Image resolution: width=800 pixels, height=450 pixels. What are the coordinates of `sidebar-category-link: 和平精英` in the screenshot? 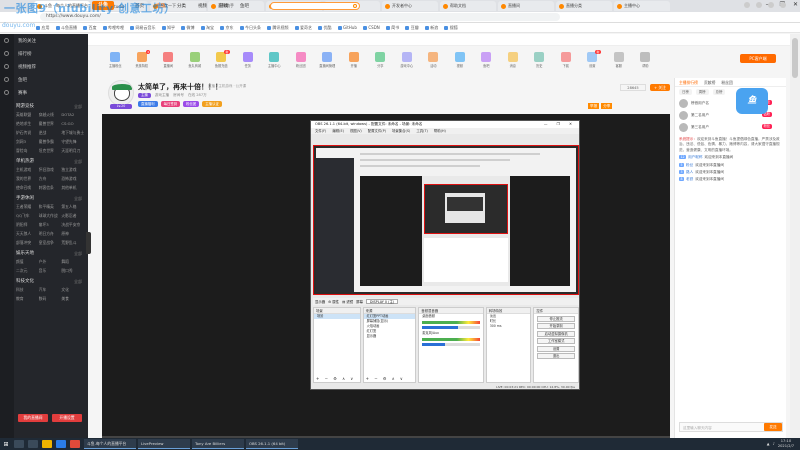 It's located at (50, 206).